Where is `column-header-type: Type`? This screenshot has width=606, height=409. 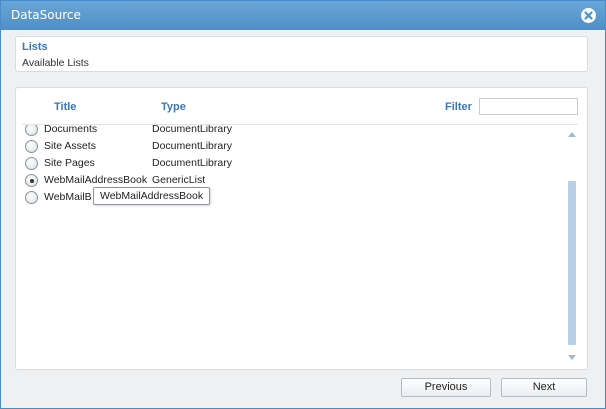
column-header-type: Type is located at coordinates (173, 107).